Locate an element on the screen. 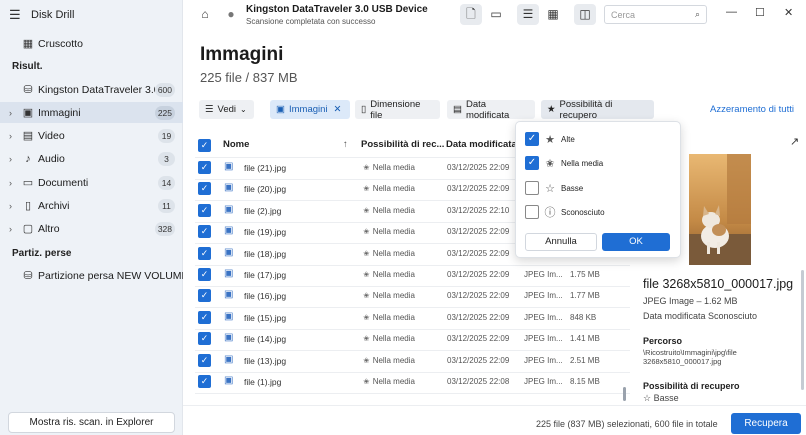  recovery-value: ☆ Basse is located at coordinates (661, 398).